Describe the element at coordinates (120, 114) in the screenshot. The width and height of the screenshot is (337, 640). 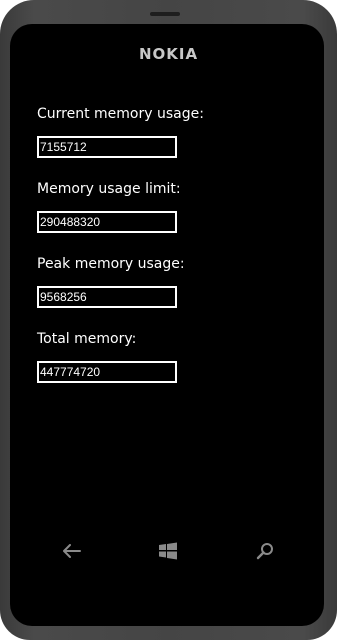
I see `current-memory-usage-label: Current memory usage:` at that location.